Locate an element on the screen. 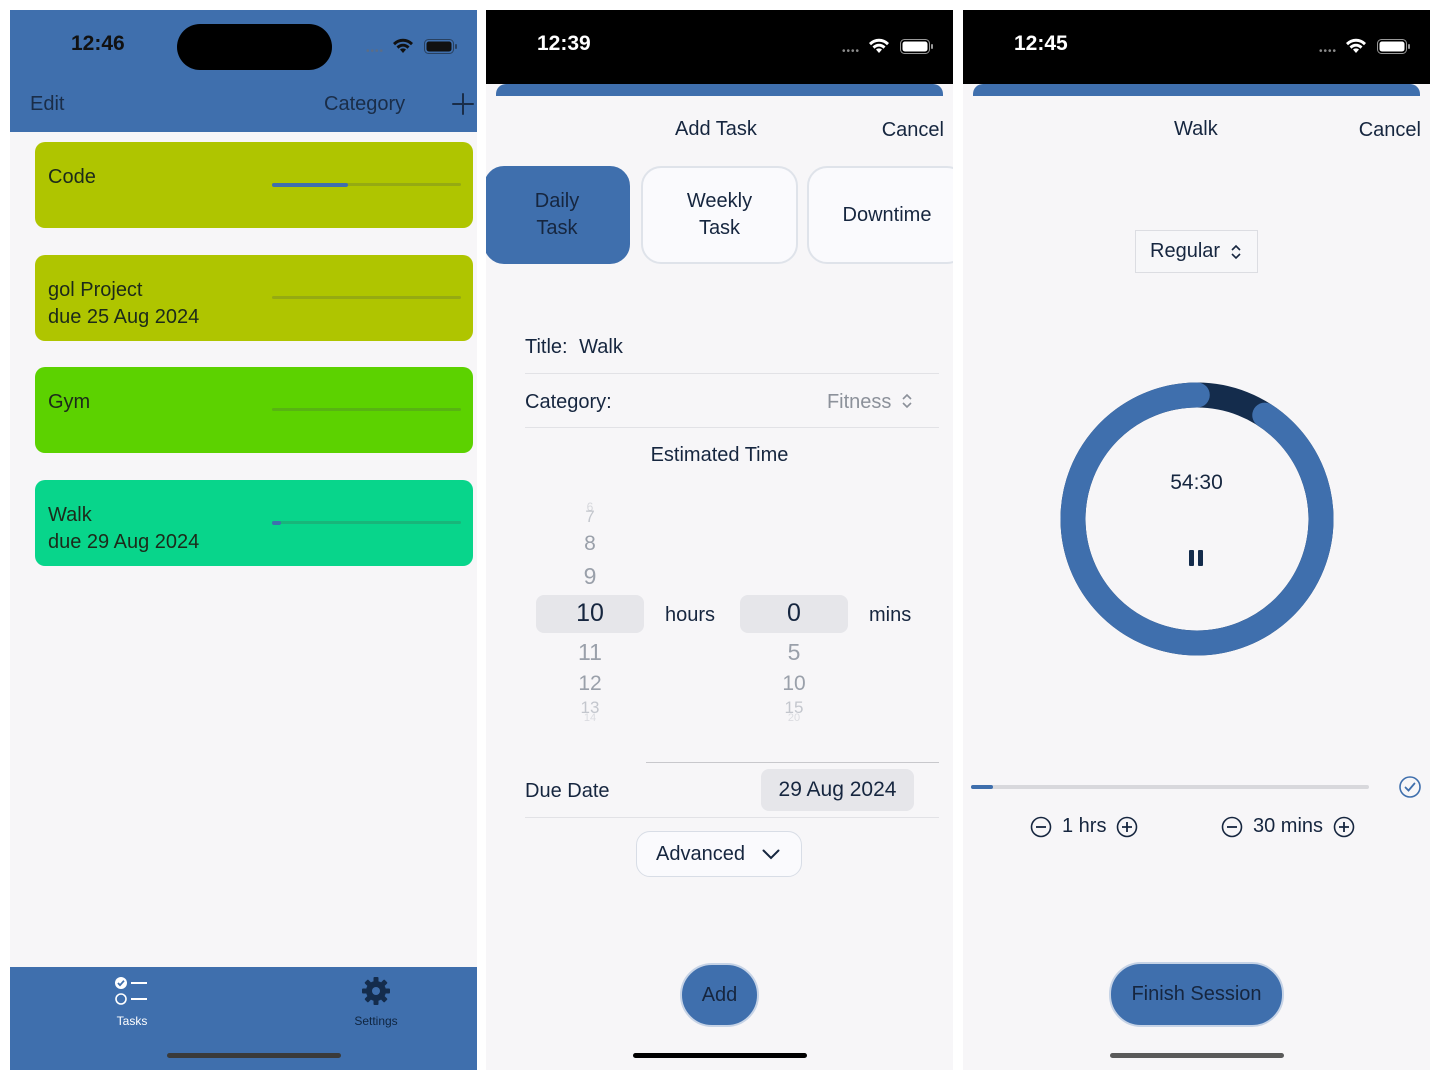  status-time: 12:45 is located at coordinates (1041, 43).